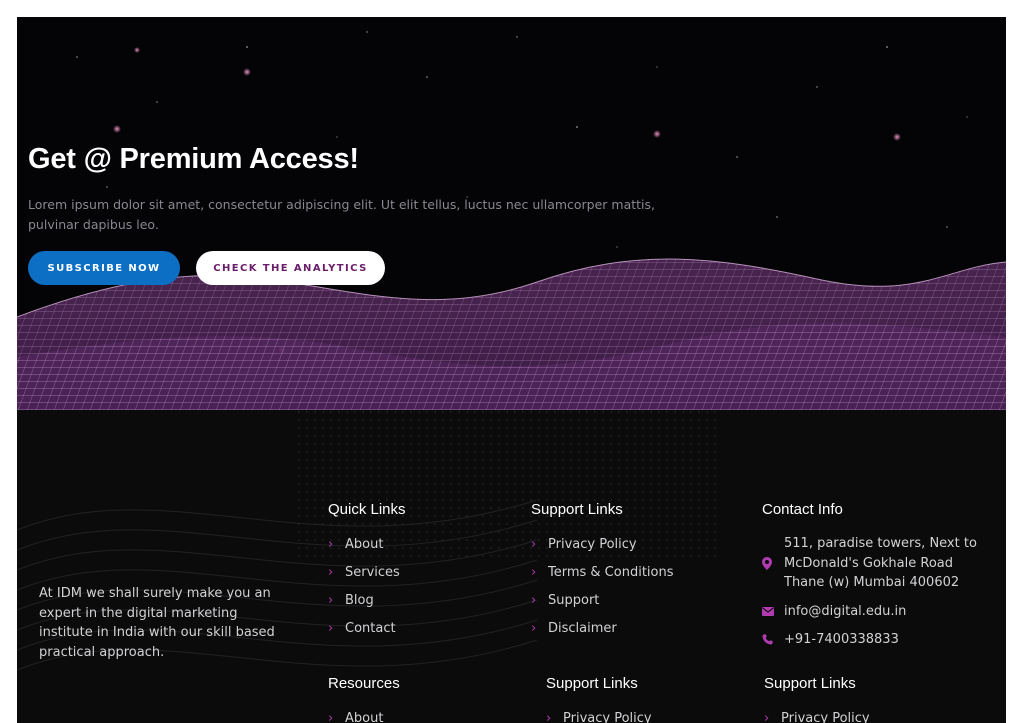 The height and width of the screenshot is (723, 1024). I want to click on resource-link-about: › About, so click(355, 713).